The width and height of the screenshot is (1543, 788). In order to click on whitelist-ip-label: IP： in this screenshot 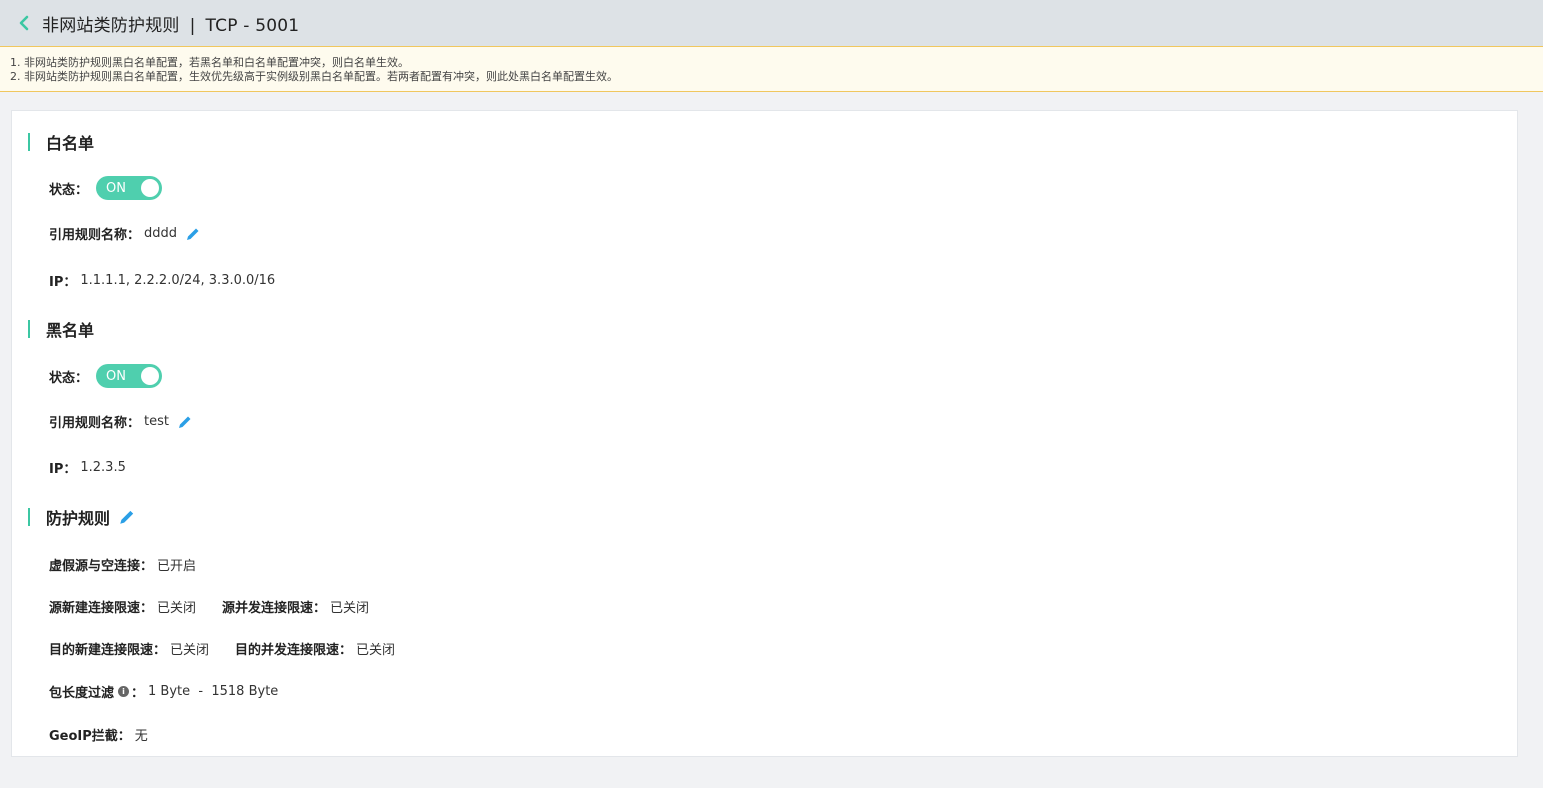, I will do `click(63, 282)`.